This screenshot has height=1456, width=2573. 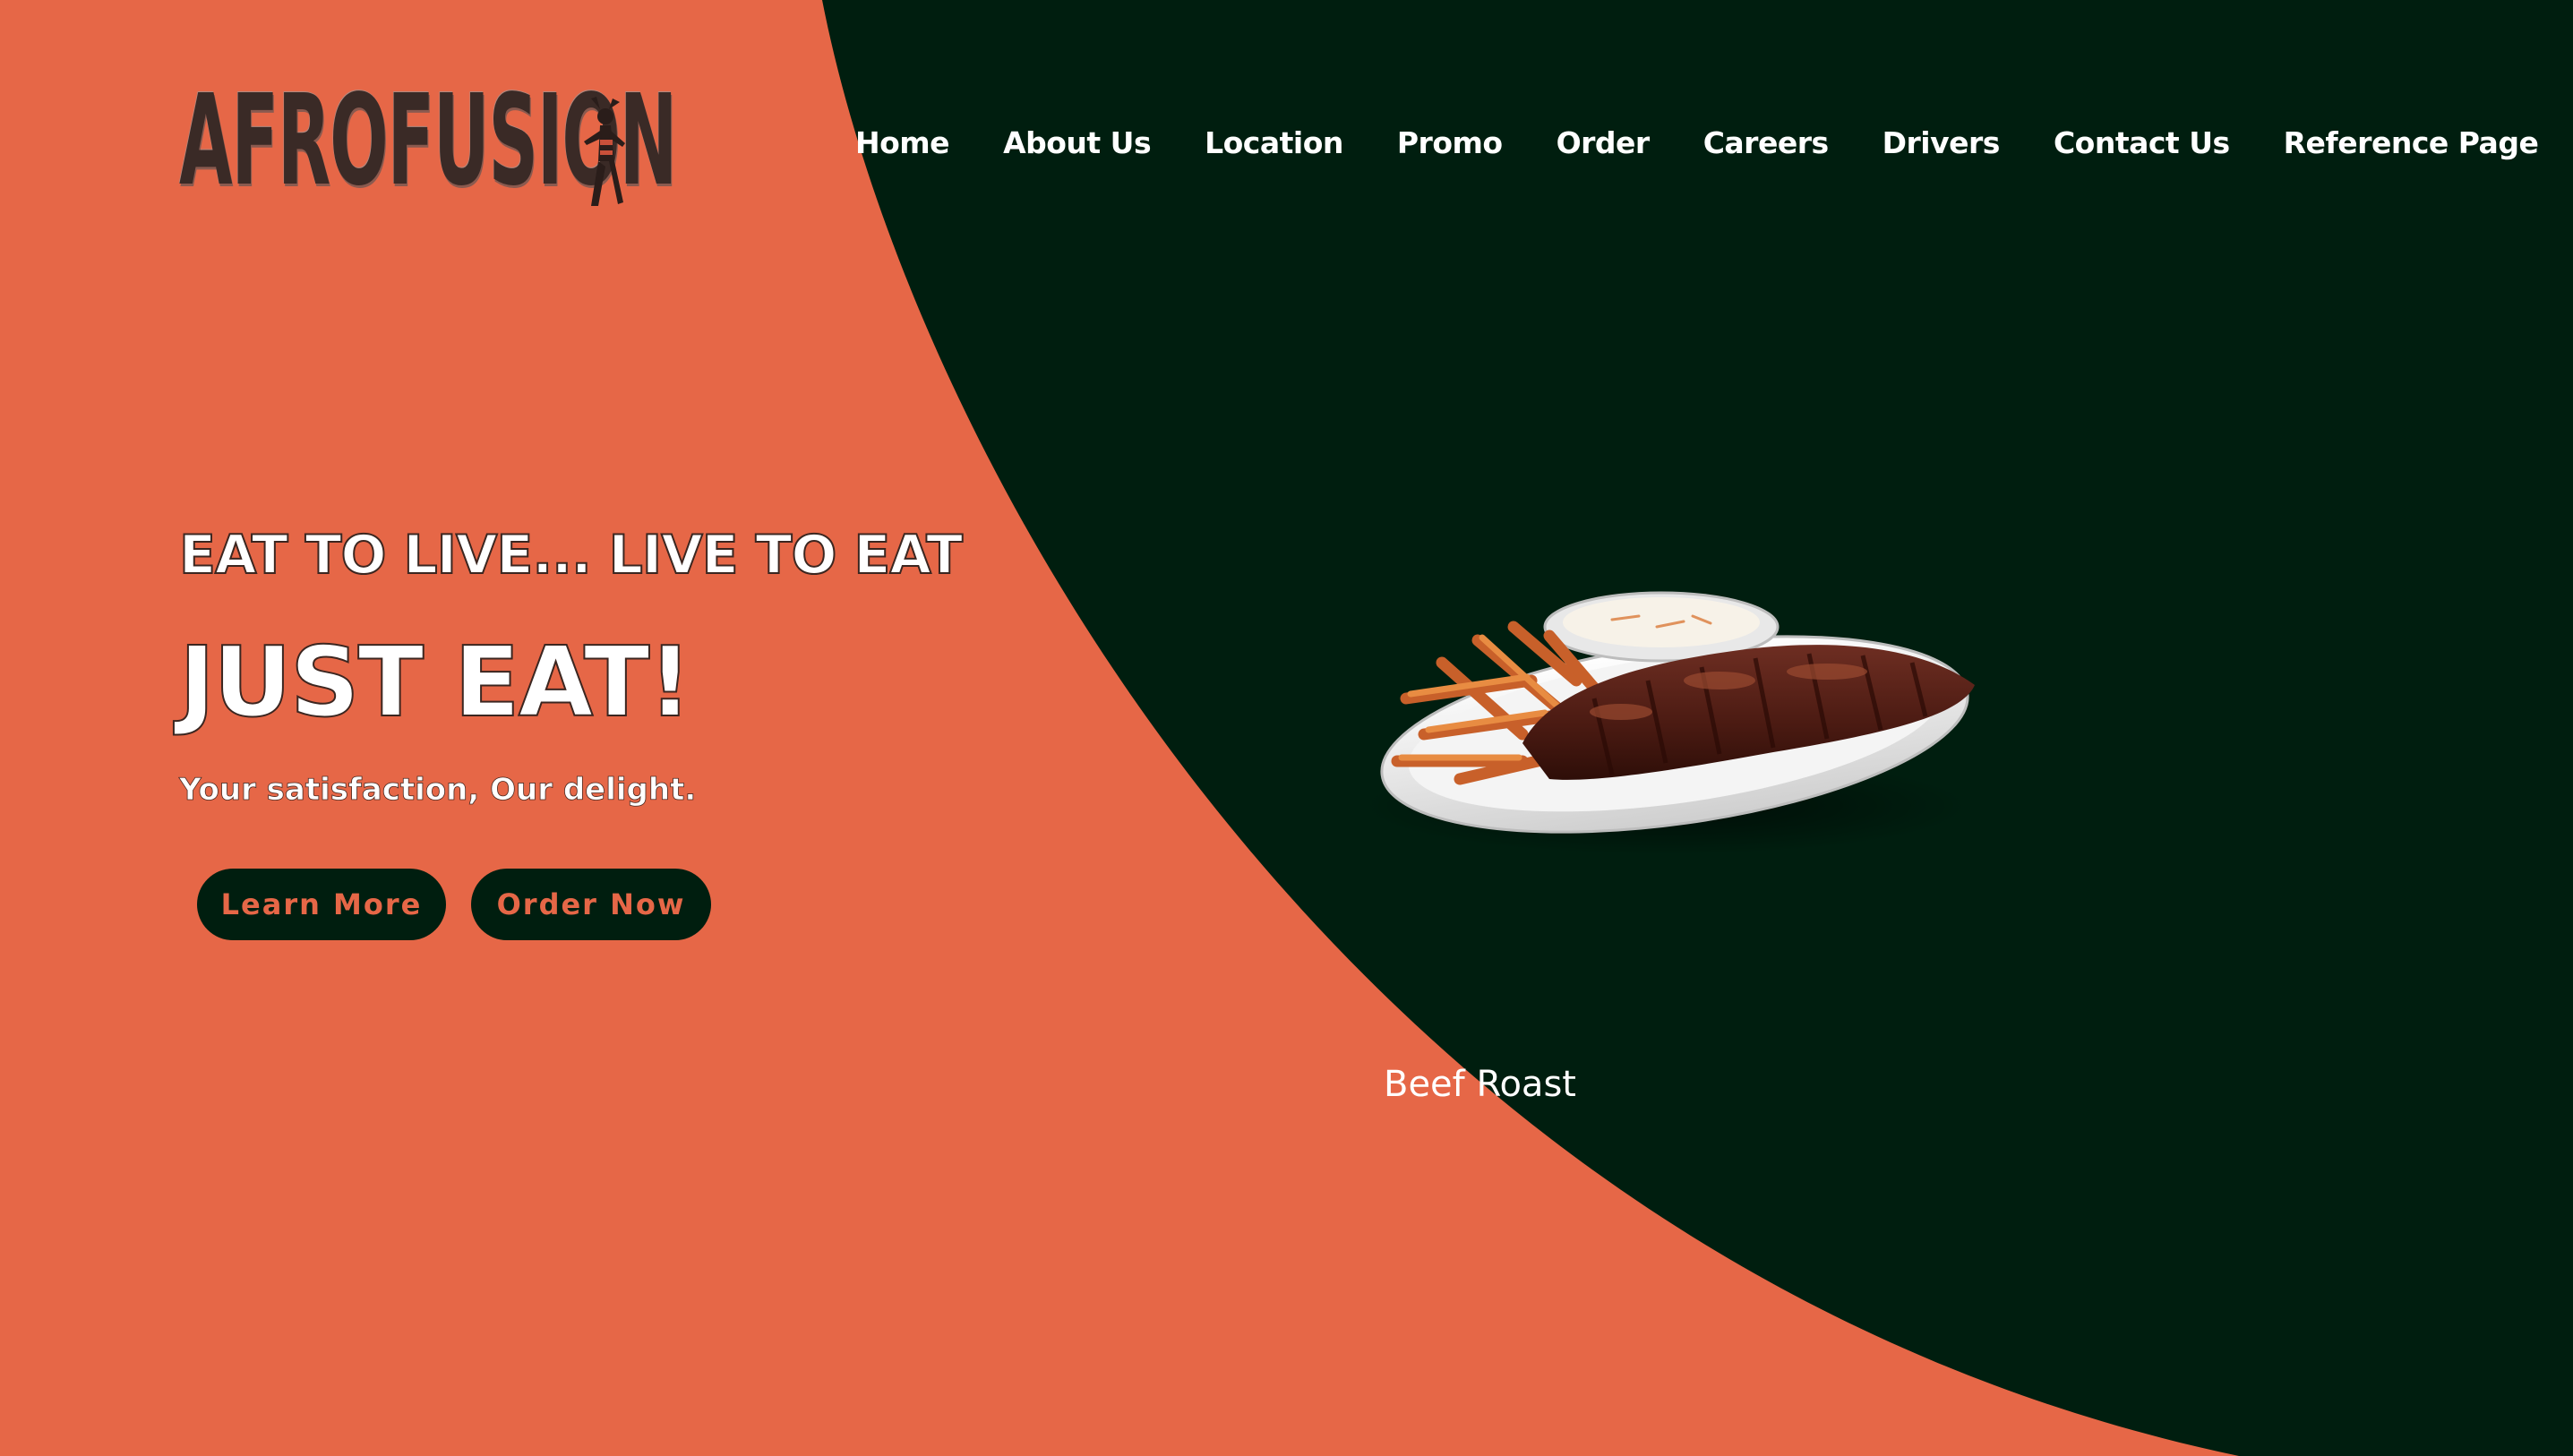 What do you see at coordinates (1077, 142) in the screenshot?
I see `nav-about-us: About Us` at bounding box center [1077, 142].